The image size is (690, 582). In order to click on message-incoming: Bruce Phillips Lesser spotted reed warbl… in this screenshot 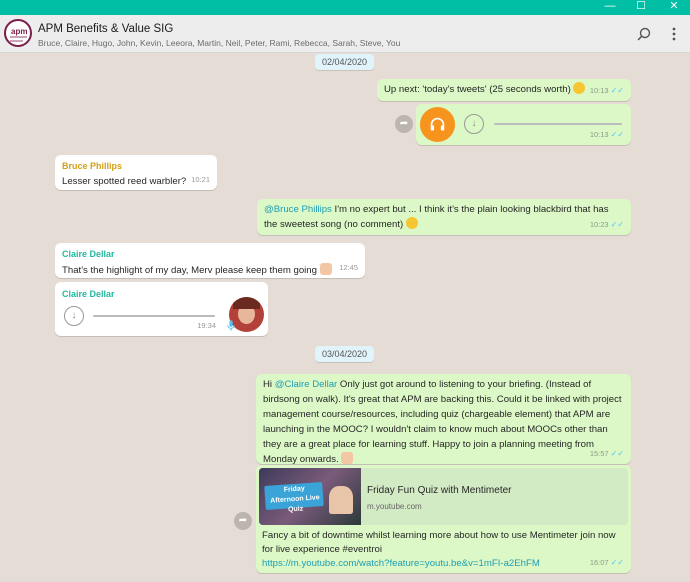, I will do `click(136, 172)`.